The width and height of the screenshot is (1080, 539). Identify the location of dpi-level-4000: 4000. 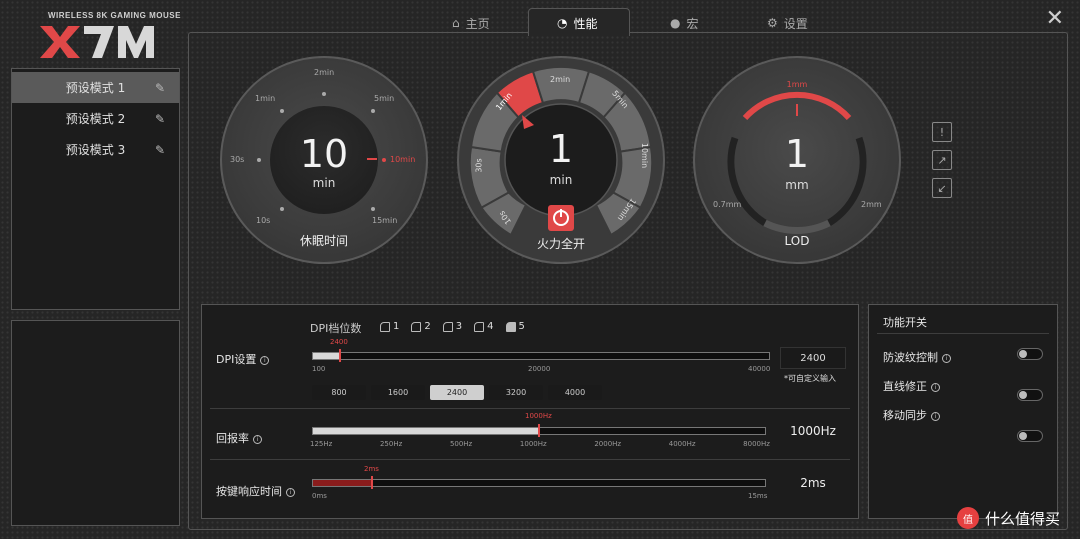
(575, 392).